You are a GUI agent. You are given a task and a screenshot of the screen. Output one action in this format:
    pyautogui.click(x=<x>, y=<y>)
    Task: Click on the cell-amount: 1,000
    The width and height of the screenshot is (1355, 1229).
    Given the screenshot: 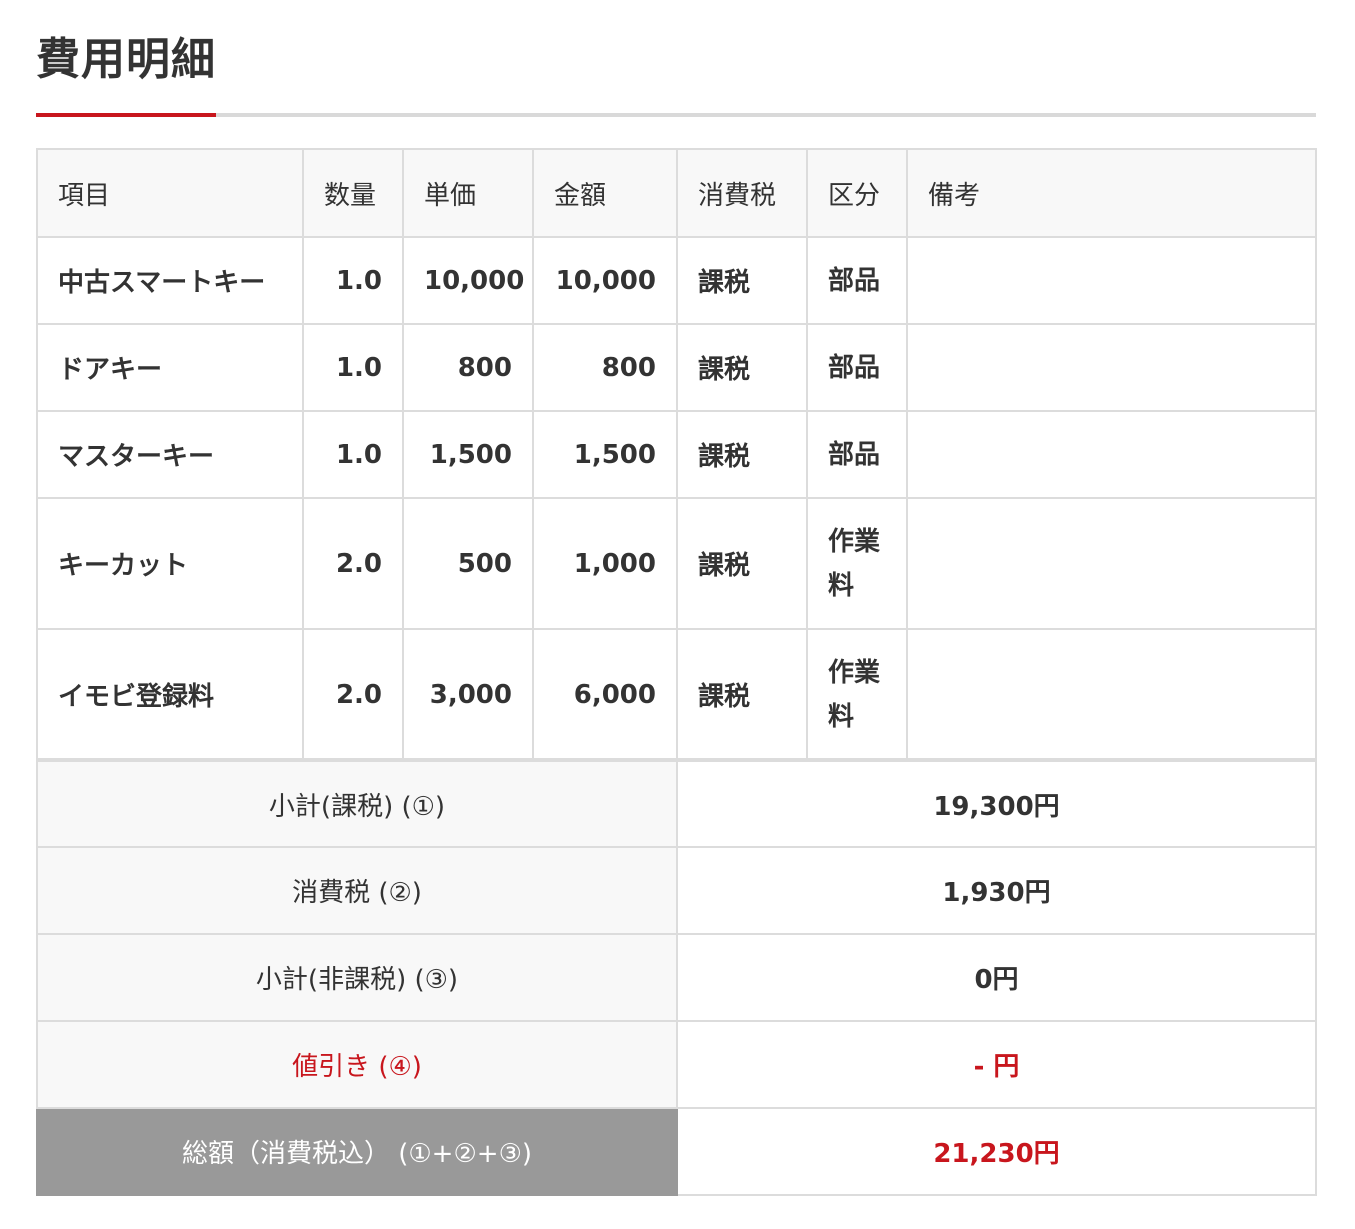 What is the action you would take?
    pyautogui.click(x=605, y=563)
    